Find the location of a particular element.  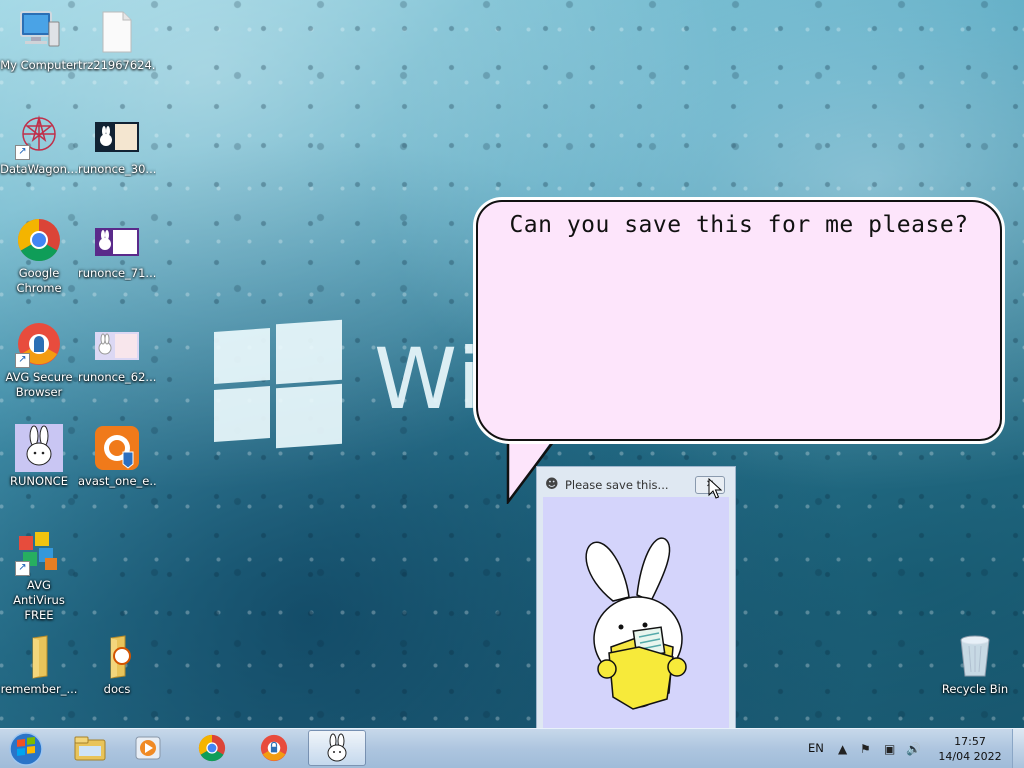

taskbar-avg-browser-button is located at coordinates (274, 748).